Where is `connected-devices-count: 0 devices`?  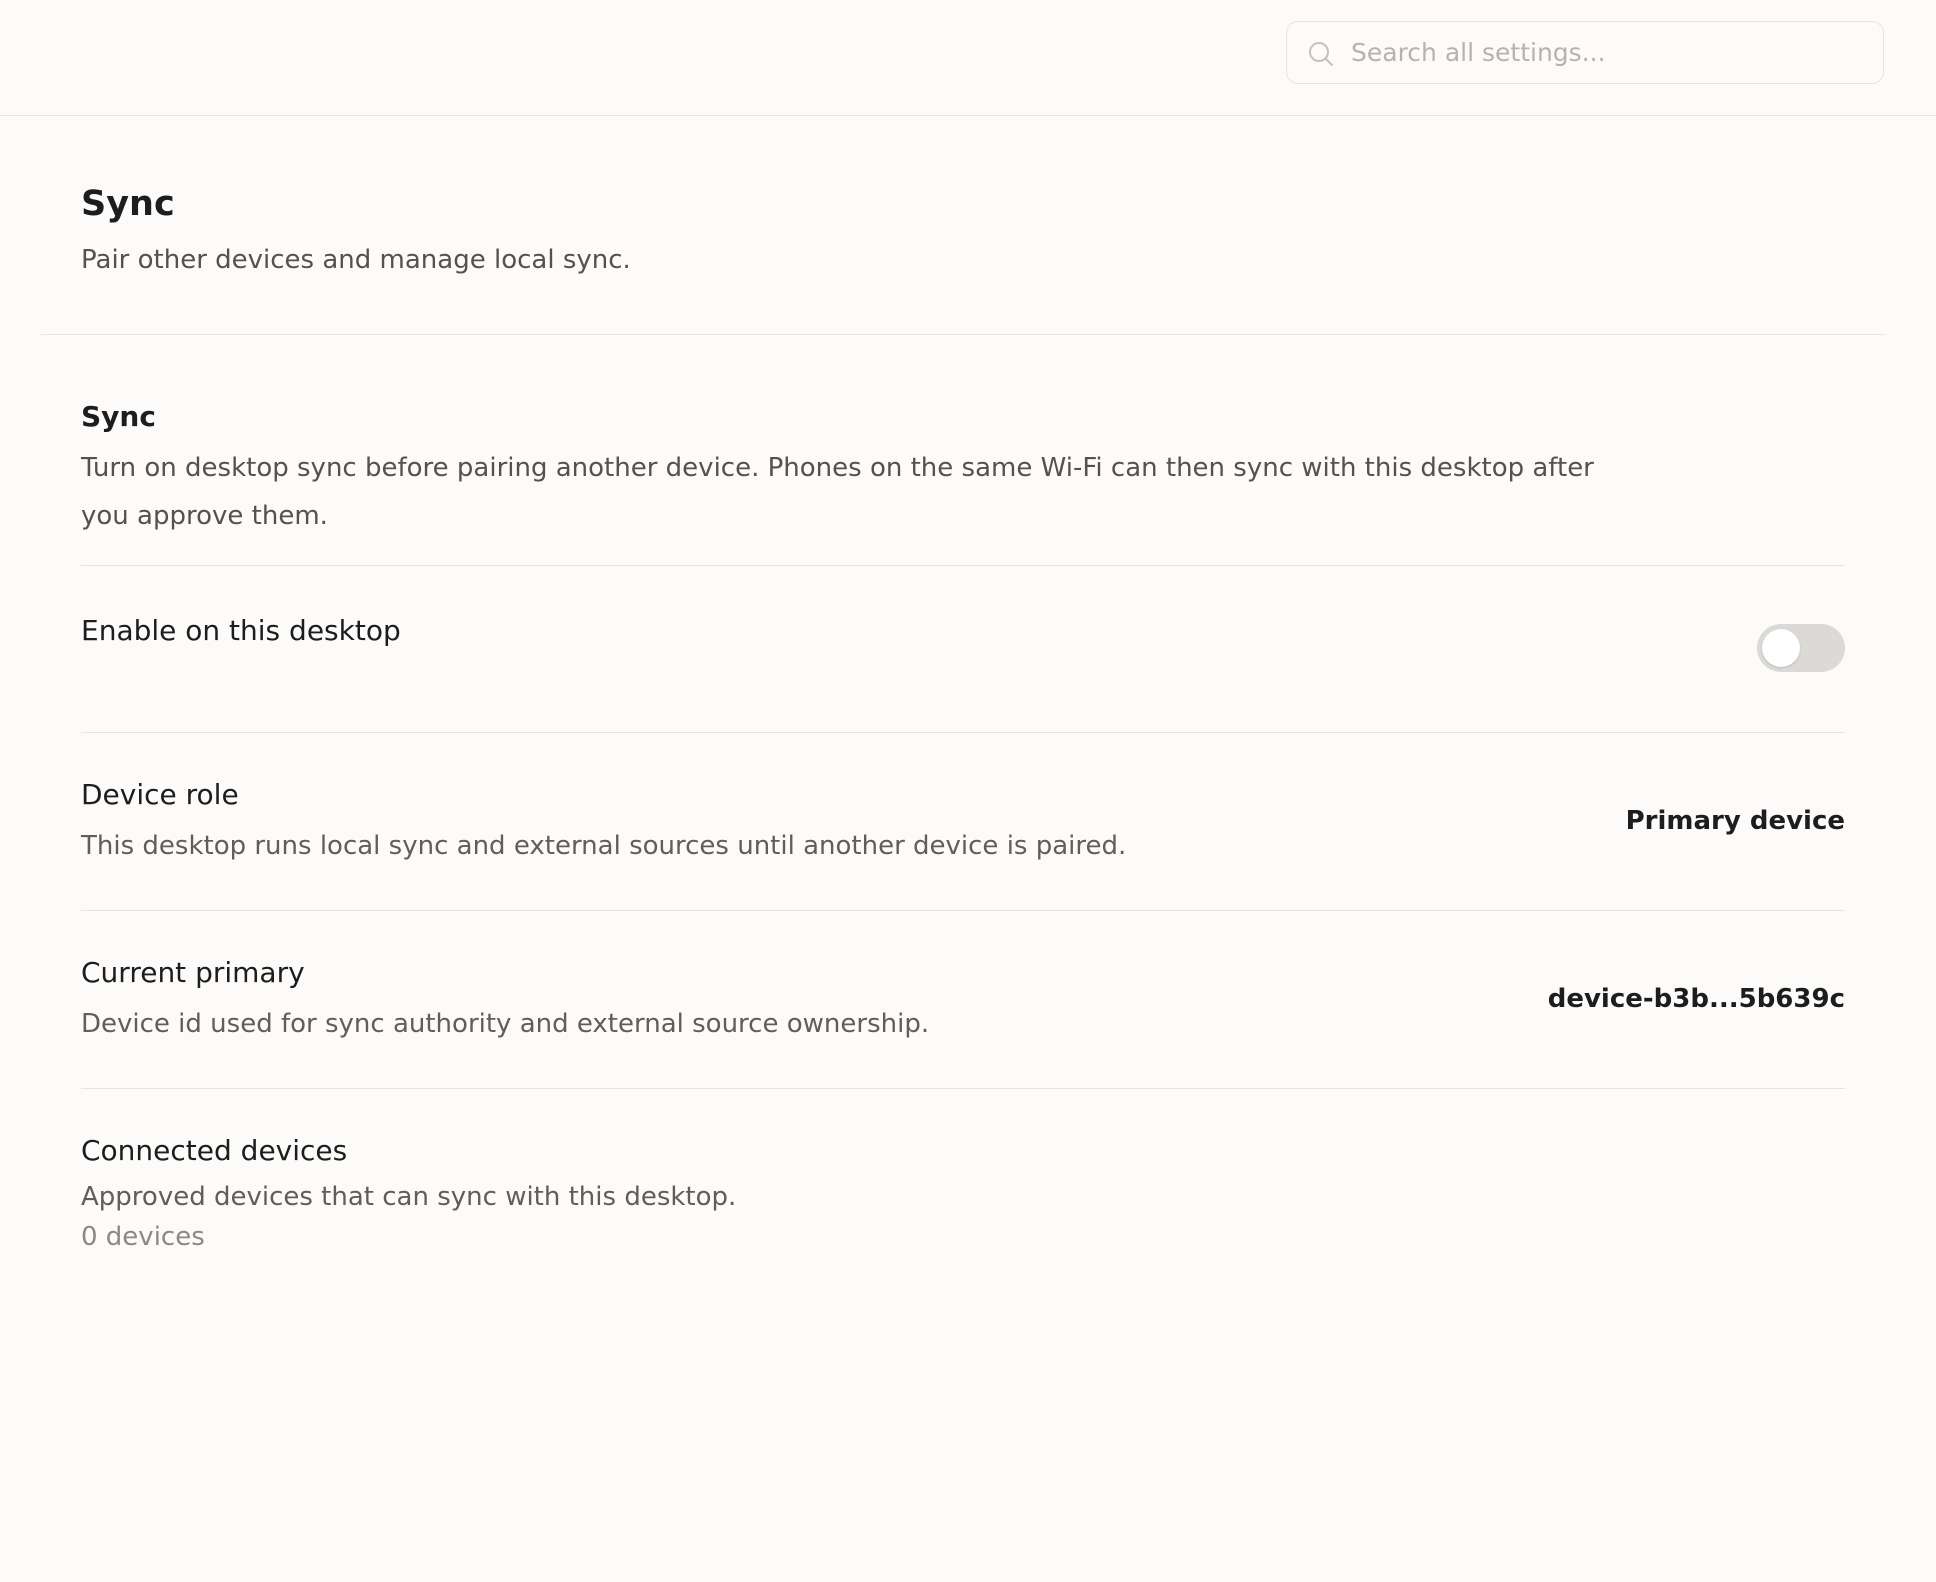 connected-devices-count: 0 devices is located at coordinates (143, 1237).